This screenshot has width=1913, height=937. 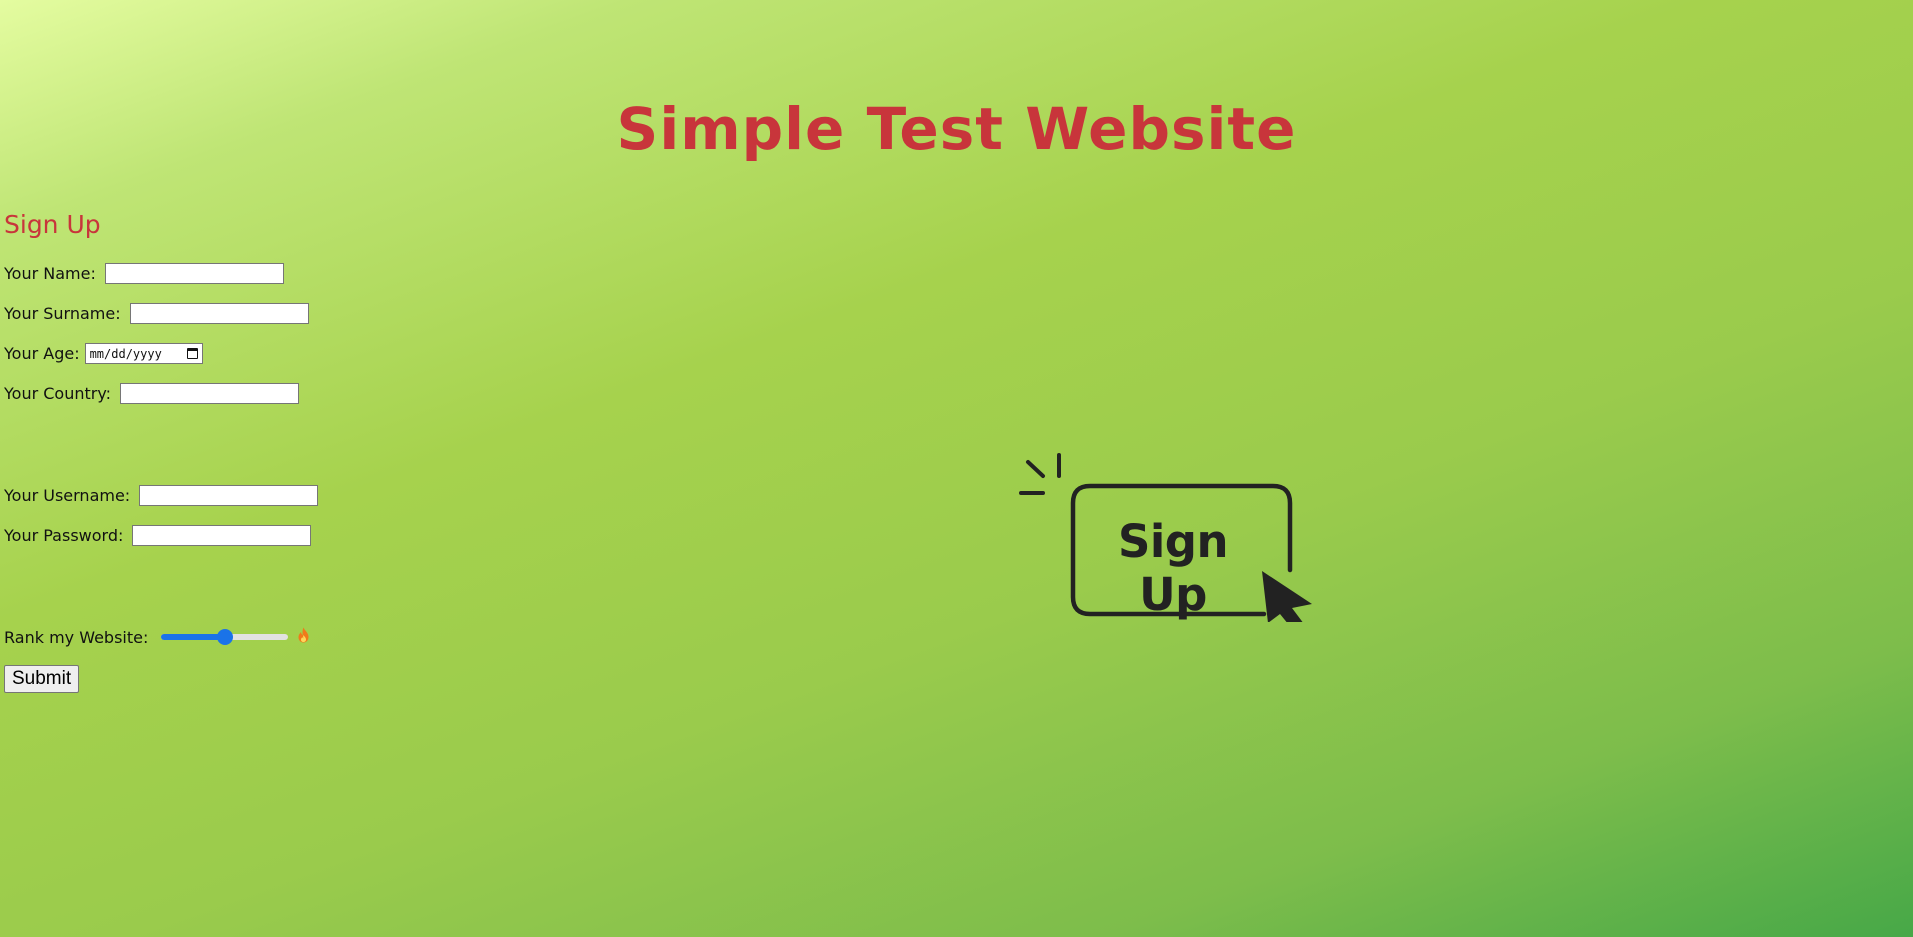 I want to click on rank-label: Rank my Website:, so click(x=76, y=637).